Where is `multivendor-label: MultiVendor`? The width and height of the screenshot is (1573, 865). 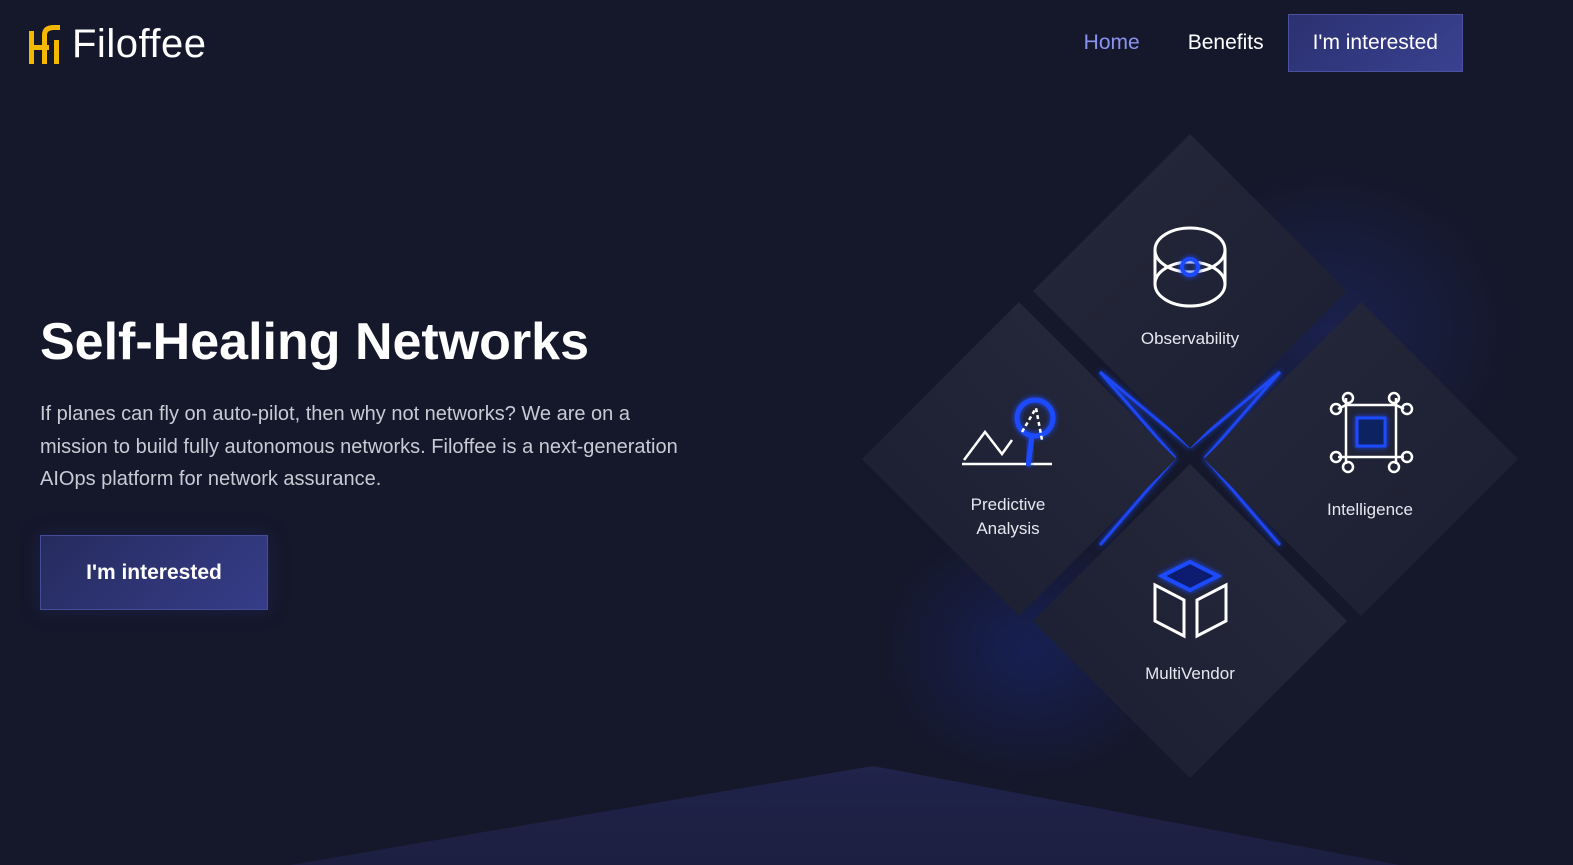 multivendor-label: MultiVendor is located at coordinates (1190, 673).